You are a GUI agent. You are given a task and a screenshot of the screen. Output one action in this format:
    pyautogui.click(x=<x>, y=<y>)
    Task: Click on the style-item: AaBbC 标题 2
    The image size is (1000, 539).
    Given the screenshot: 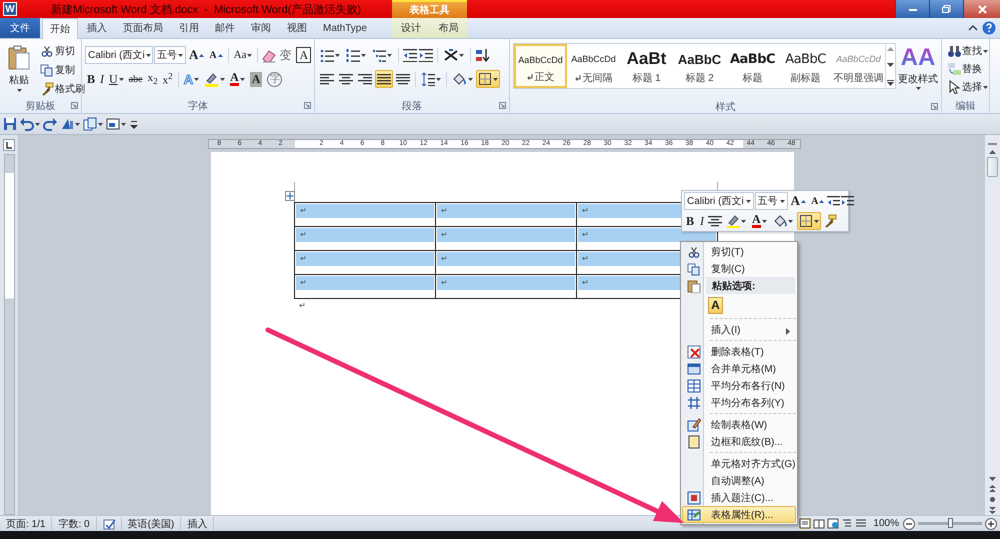 What is the action you would take?
    pyautogui.click(x=699, y=66)
    